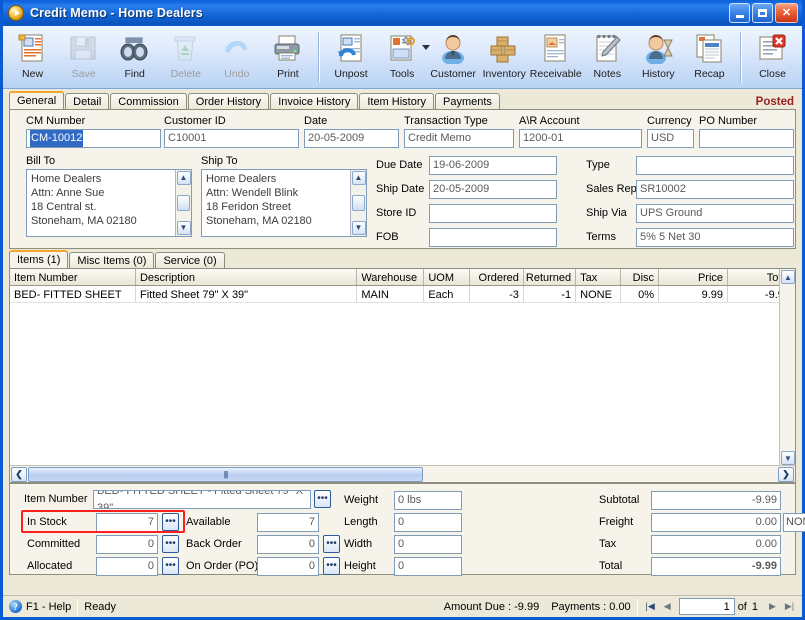  Describe the element at coordinates (706, 606) in the screenshot. I see `page-number-input: 1` at that location.